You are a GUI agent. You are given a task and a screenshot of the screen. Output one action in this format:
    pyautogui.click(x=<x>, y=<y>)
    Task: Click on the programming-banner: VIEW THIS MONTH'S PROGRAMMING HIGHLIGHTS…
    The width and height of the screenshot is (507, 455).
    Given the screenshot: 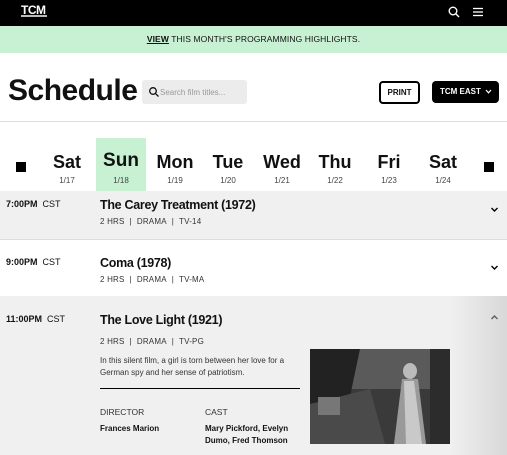 What is the action you would take?
    pyautogui.click(x=253, y=39)
    